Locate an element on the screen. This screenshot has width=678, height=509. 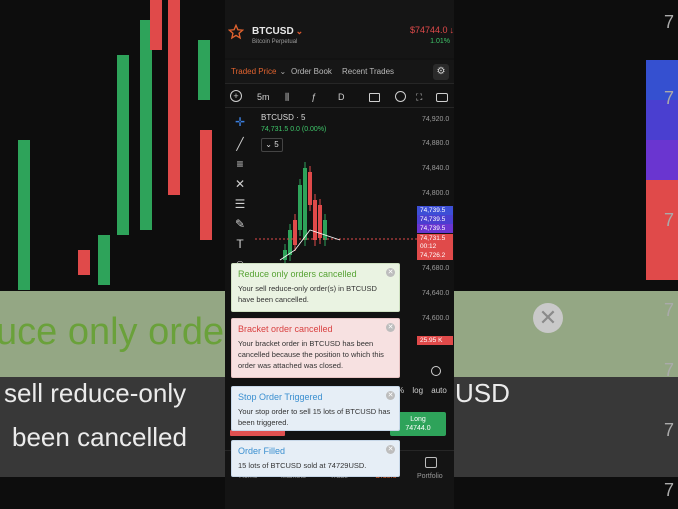
chart-title: BTCUSD · 5 is located at coordinates (283, 117).